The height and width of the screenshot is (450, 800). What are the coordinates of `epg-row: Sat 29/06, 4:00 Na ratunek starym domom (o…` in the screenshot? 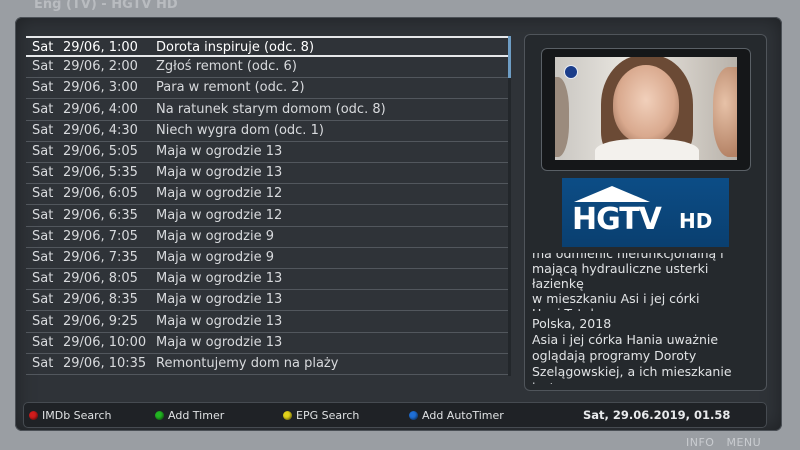 It's located at (267, 110).